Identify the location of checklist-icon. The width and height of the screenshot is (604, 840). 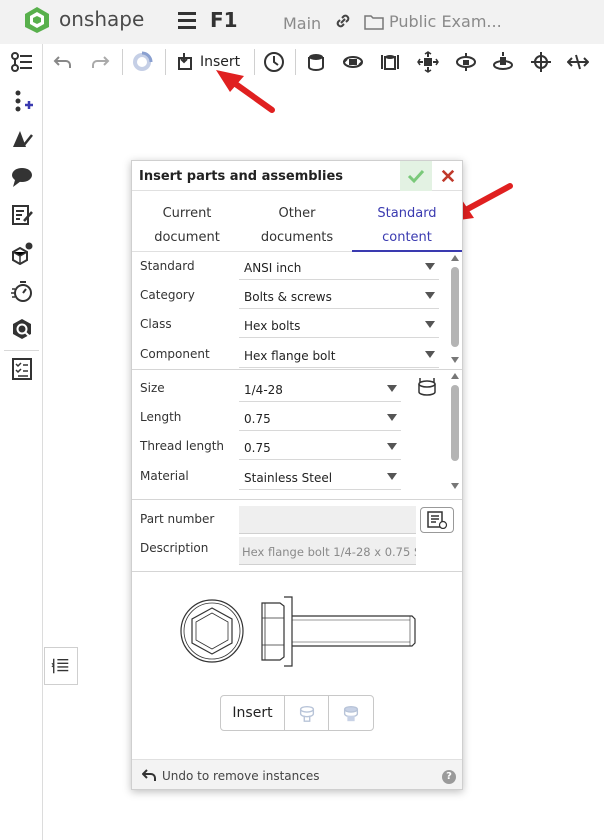
(22, 369).